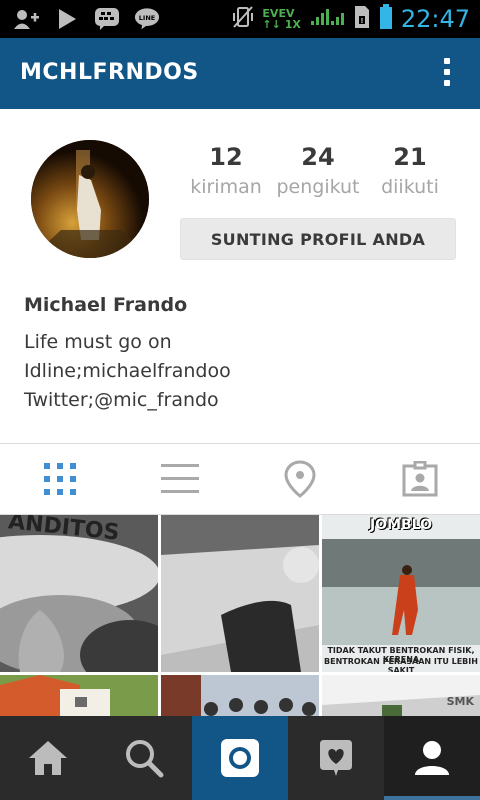 This screenshot has height=800, width=480. Describe the element at coordinates (90, 199) in the screenshot. I see `avatar` at that location.